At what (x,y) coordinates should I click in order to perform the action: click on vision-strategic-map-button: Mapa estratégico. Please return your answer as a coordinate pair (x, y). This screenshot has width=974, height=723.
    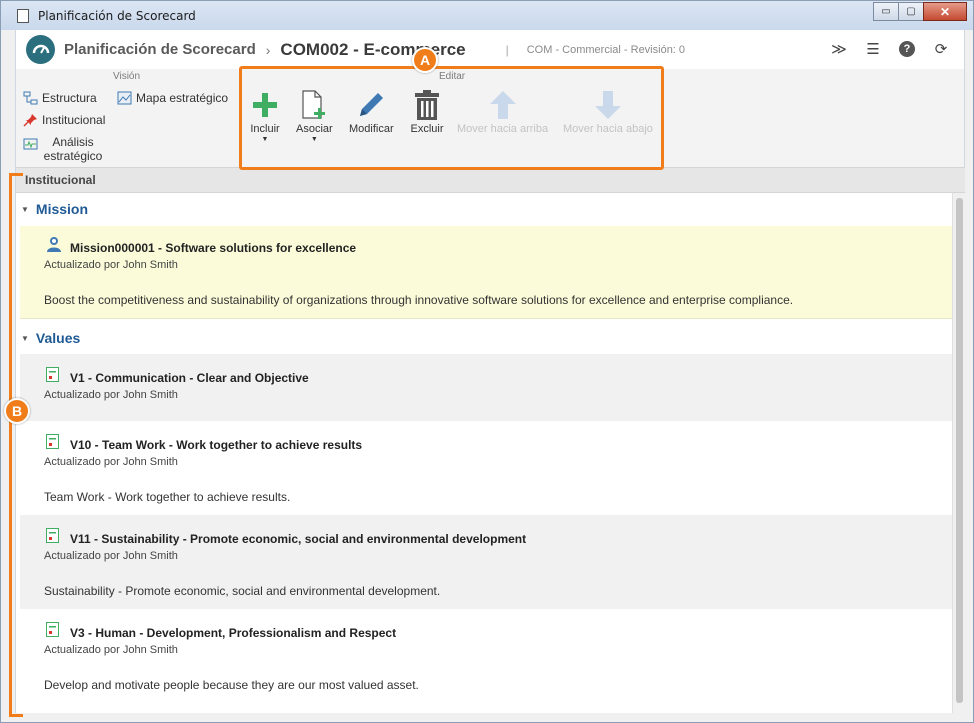
    Looking at the image, I should click on (172, 98).